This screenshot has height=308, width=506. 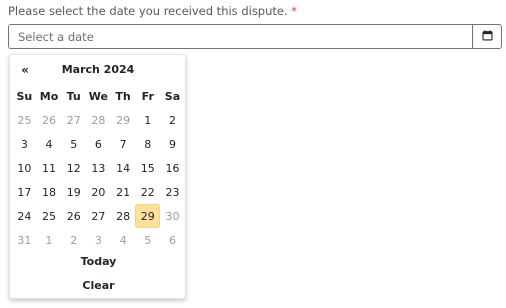 What do you see at coordinates (147, 144) in the screenshot?
I see `day-cell: 8` at bounding box center [147, 144].